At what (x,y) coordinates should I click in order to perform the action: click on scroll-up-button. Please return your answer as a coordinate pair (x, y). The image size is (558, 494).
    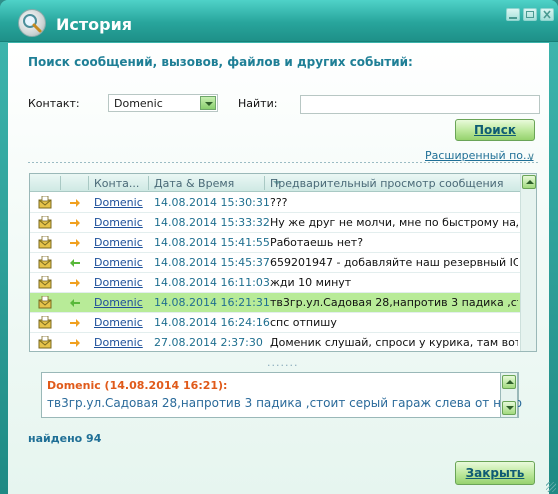
    Looking at the image, I should click on (529, 182).